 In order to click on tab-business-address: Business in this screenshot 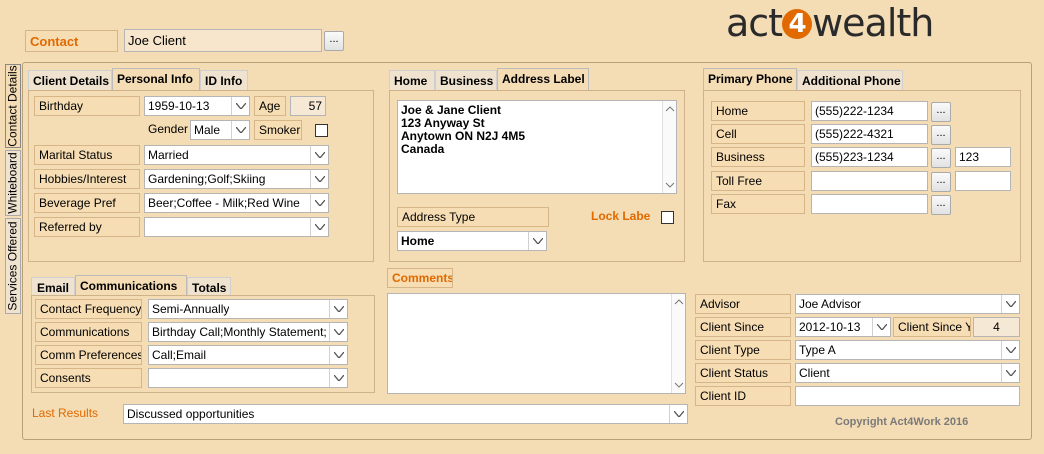, I will do `click(466, 80)`.